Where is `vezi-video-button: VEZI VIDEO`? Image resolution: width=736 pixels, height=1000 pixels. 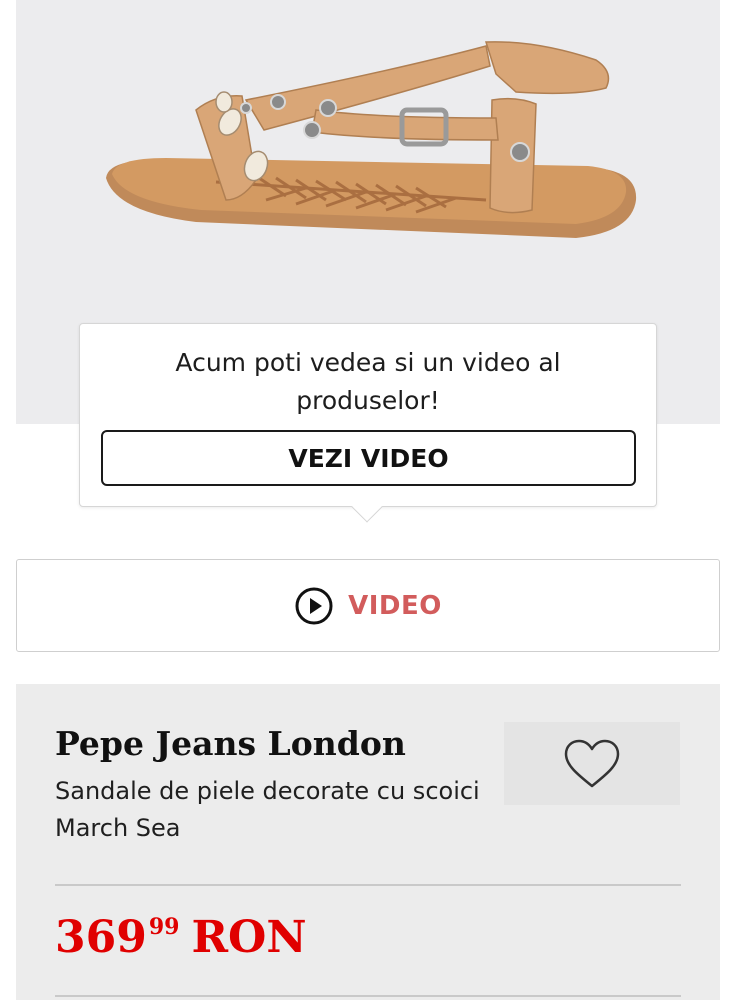 vezi-video-button: VEZI VIDEO is located at coordinates (368, 458).